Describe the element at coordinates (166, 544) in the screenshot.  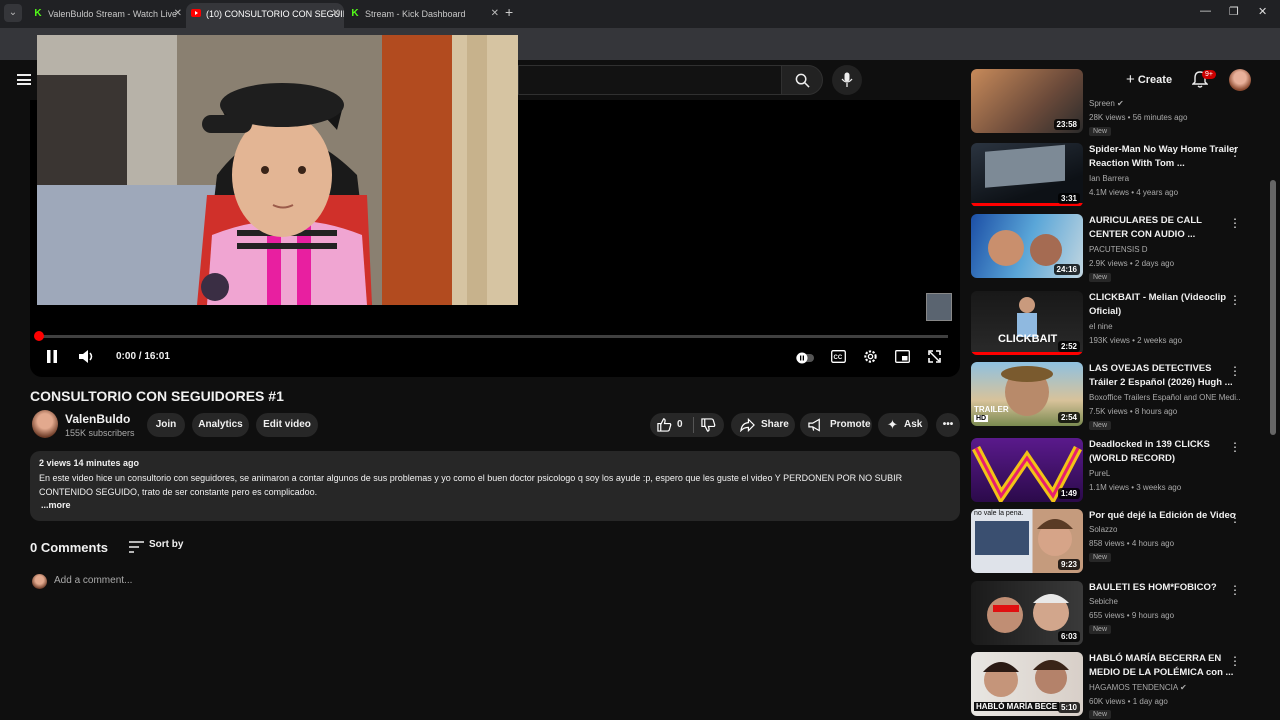
I see `sort-by-button: Sort by` at that location.